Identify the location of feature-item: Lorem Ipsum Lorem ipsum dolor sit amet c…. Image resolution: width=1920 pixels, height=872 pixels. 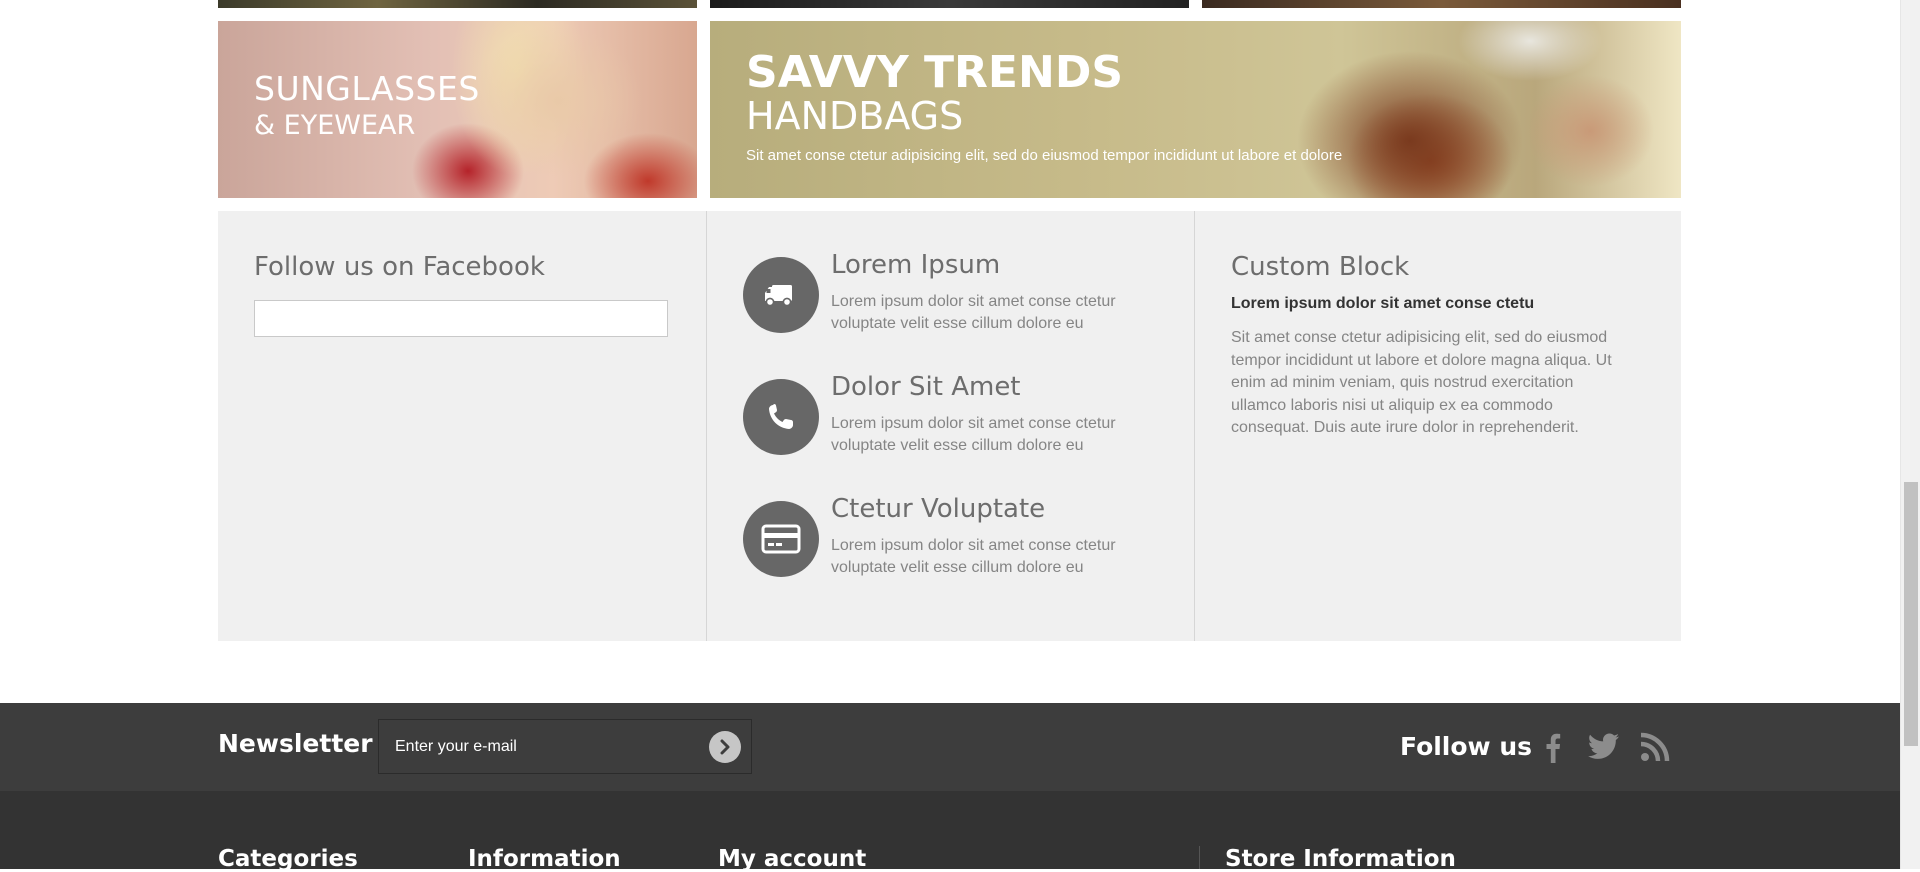
(958, 294).